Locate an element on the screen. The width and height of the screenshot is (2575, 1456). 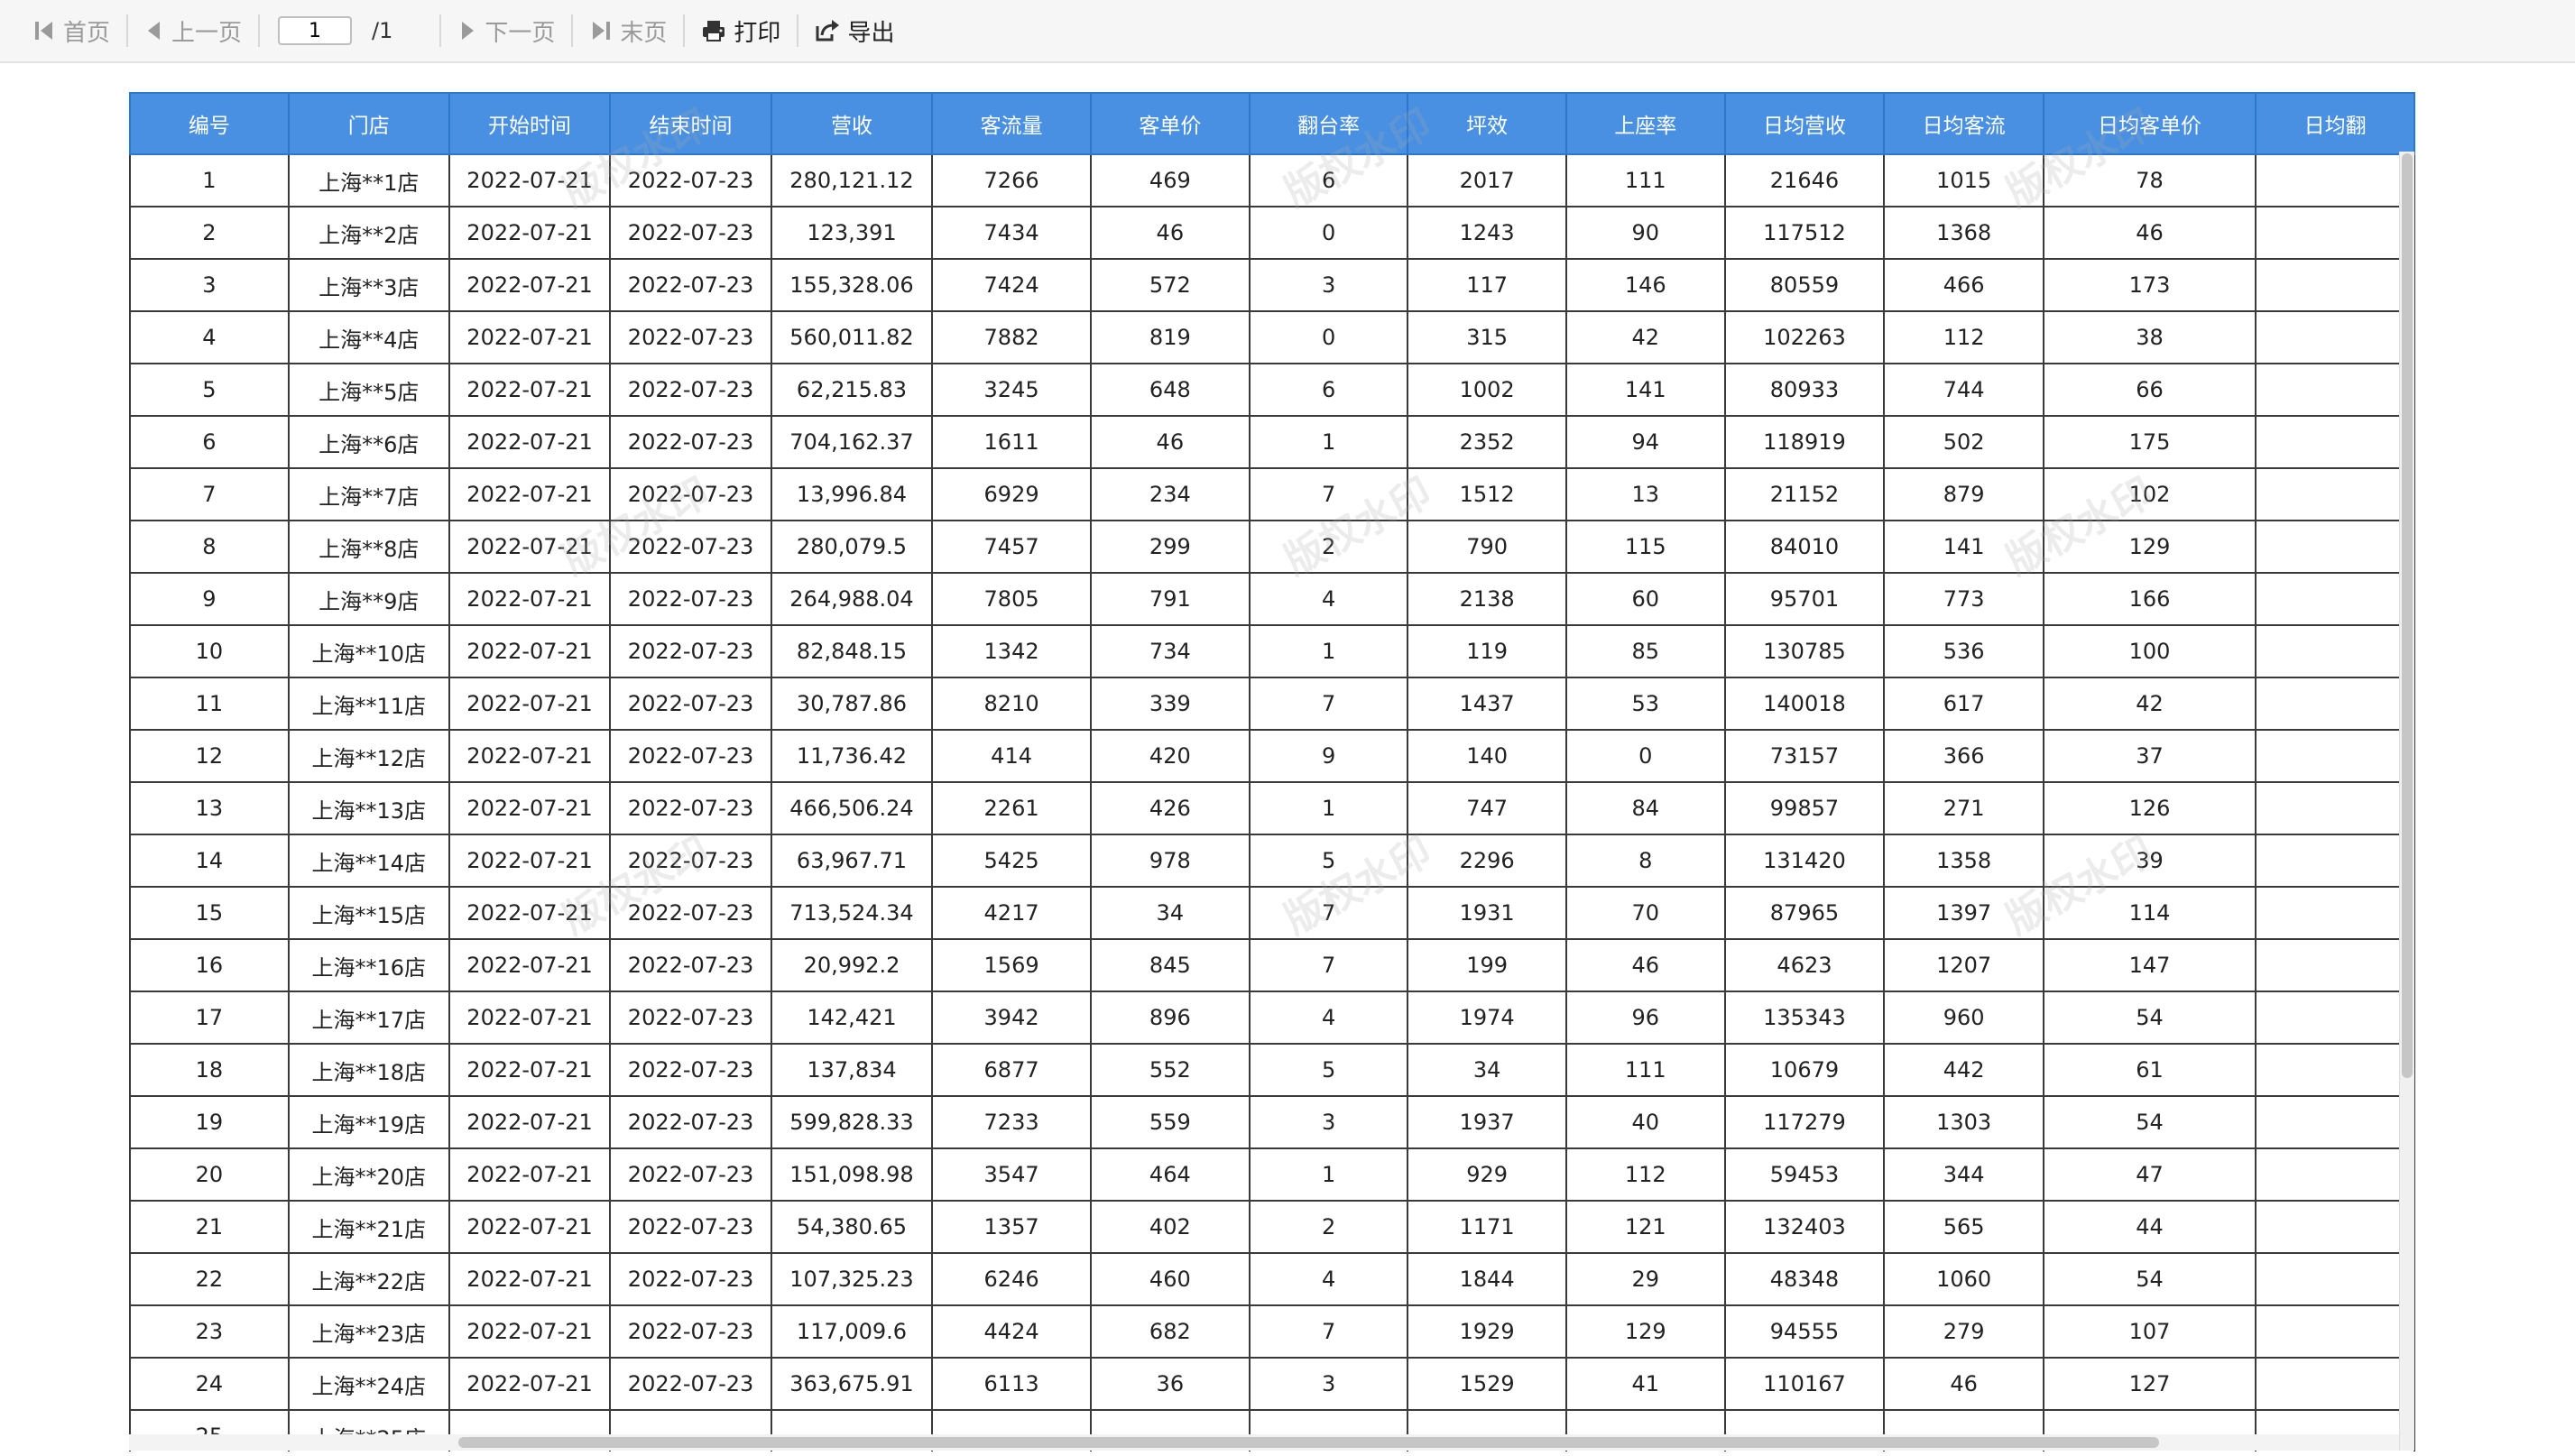
cell-revenue: 107,325.23 is located at coordinates (852, 1279).